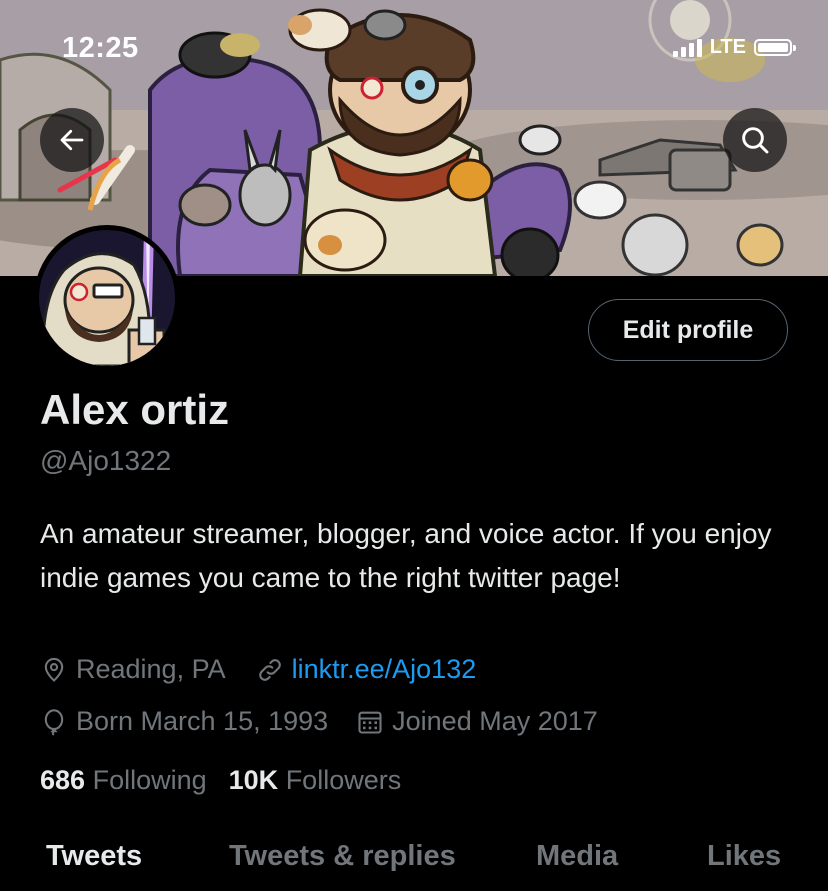  I want to click on follow-stats: 686 Following 10K Followers, so click(220, 780).